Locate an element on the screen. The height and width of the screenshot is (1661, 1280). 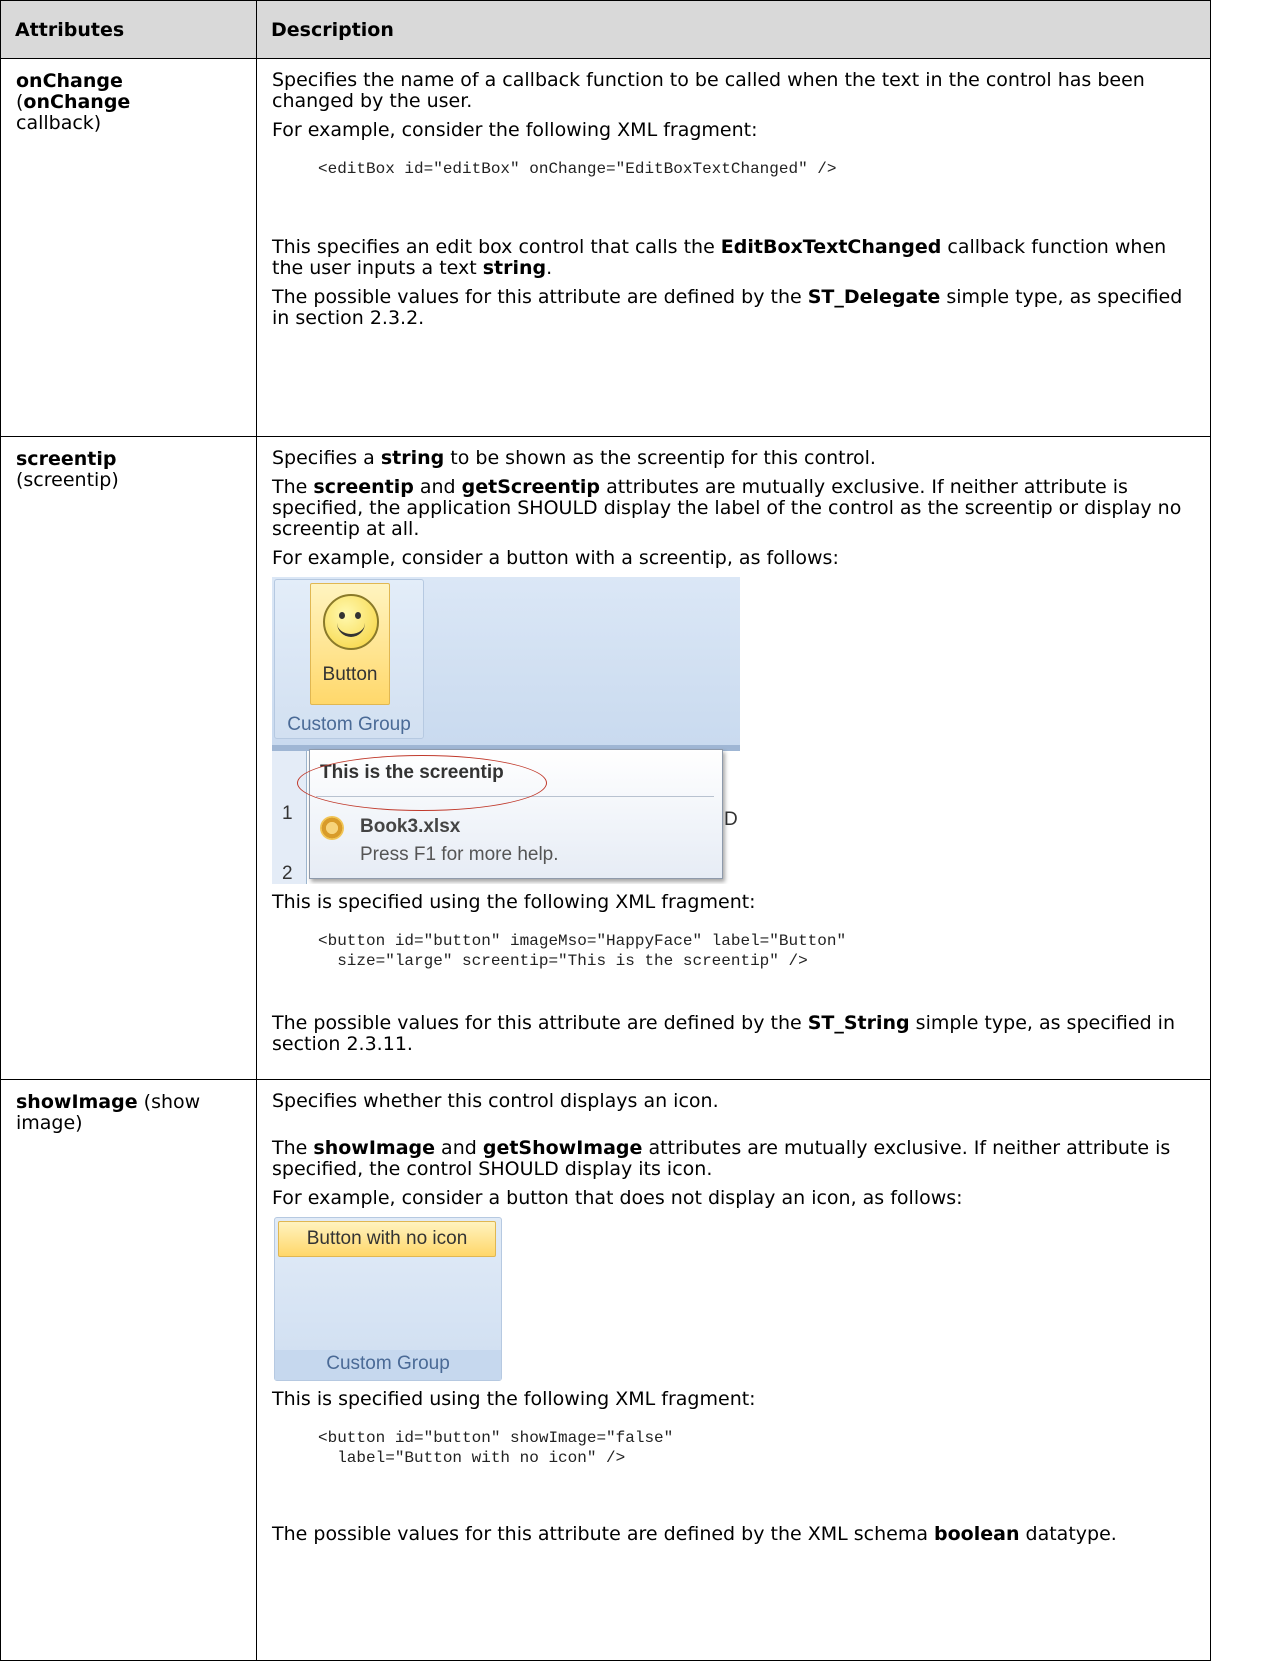
screentip-file: Book3.xlsx is located at coordinates (410, 826).